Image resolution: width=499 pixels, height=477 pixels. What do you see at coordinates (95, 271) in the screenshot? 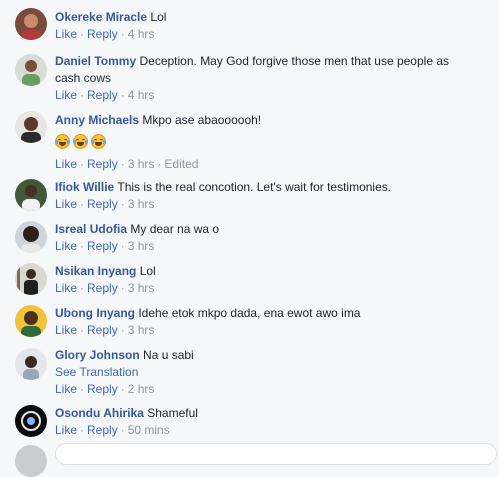
I see `comment-author: Nsikan Inyang` at bounding box center [95, 271].